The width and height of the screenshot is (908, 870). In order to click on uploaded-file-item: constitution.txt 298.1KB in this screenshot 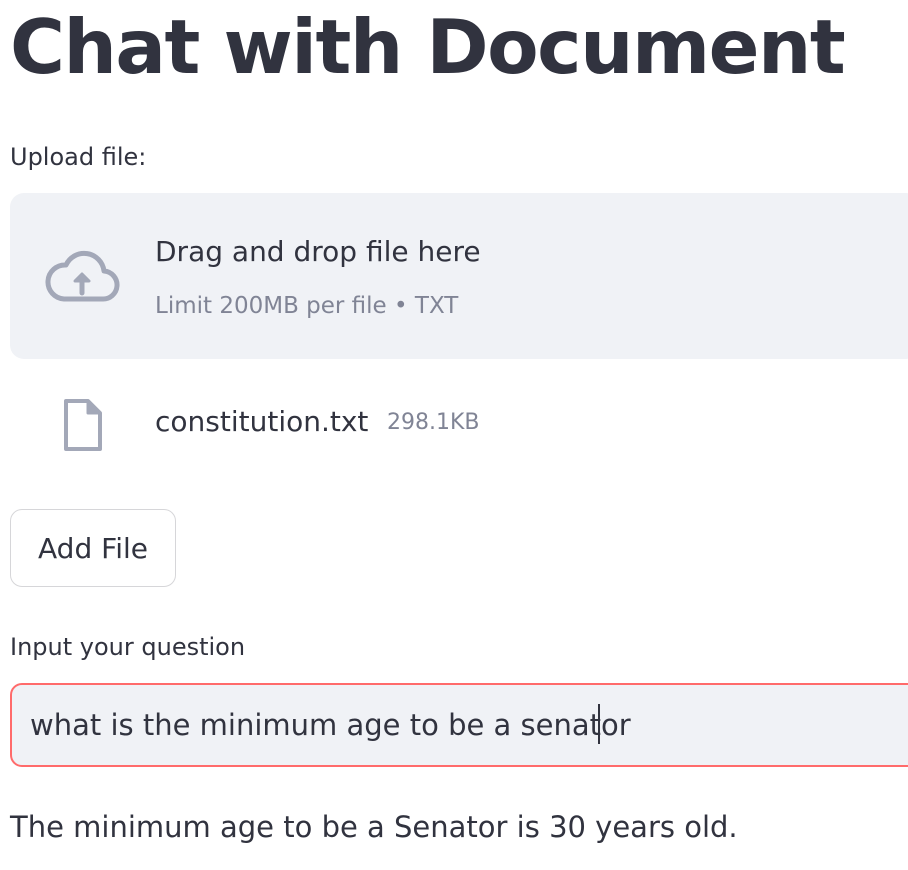, I will do `click(459, 427)`.